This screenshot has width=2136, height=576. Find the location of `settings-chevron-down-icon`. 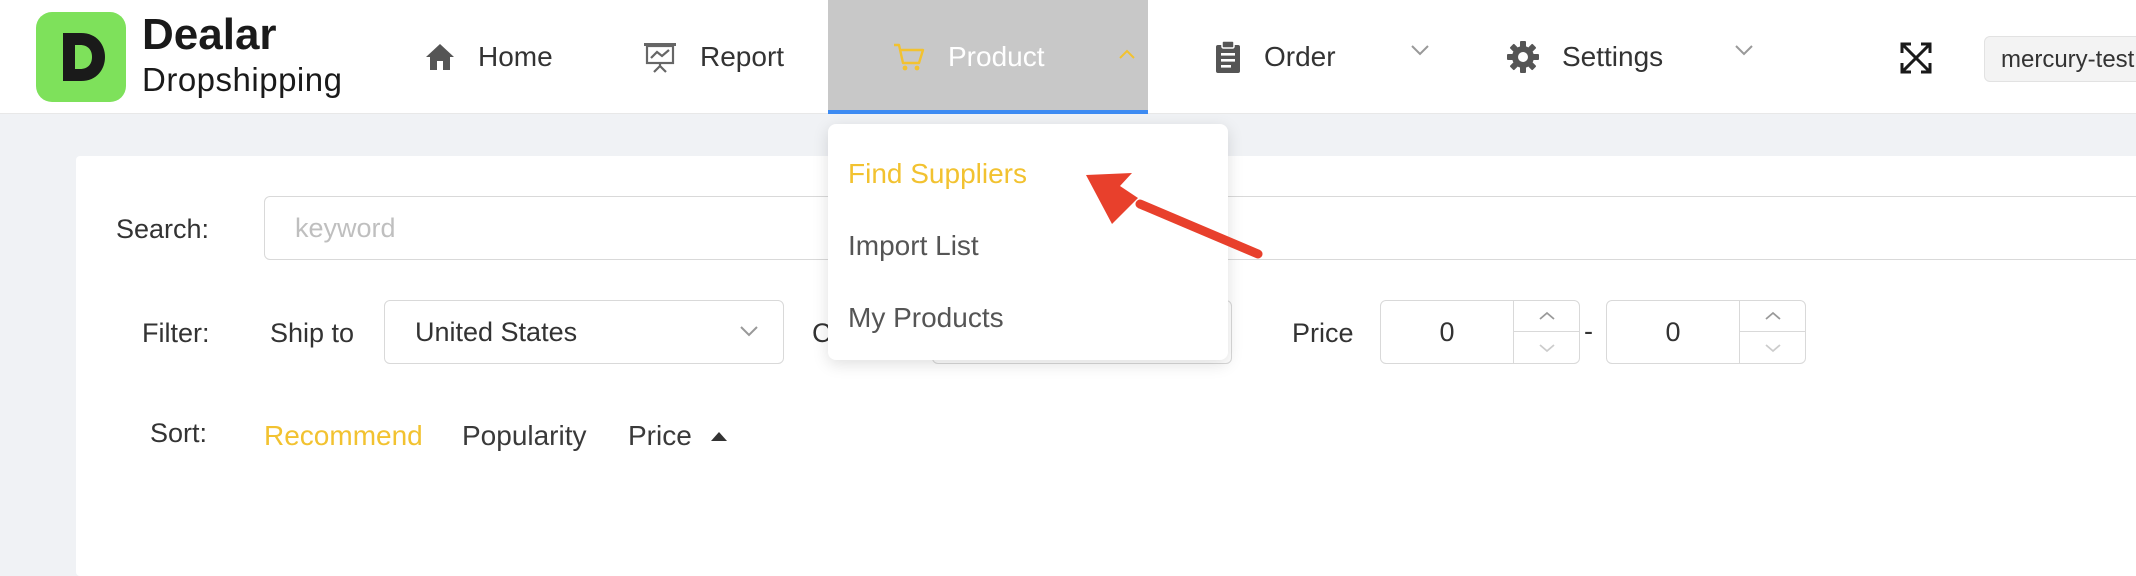

settings-chevron-down-icon is located at coordinates (1744, 50).